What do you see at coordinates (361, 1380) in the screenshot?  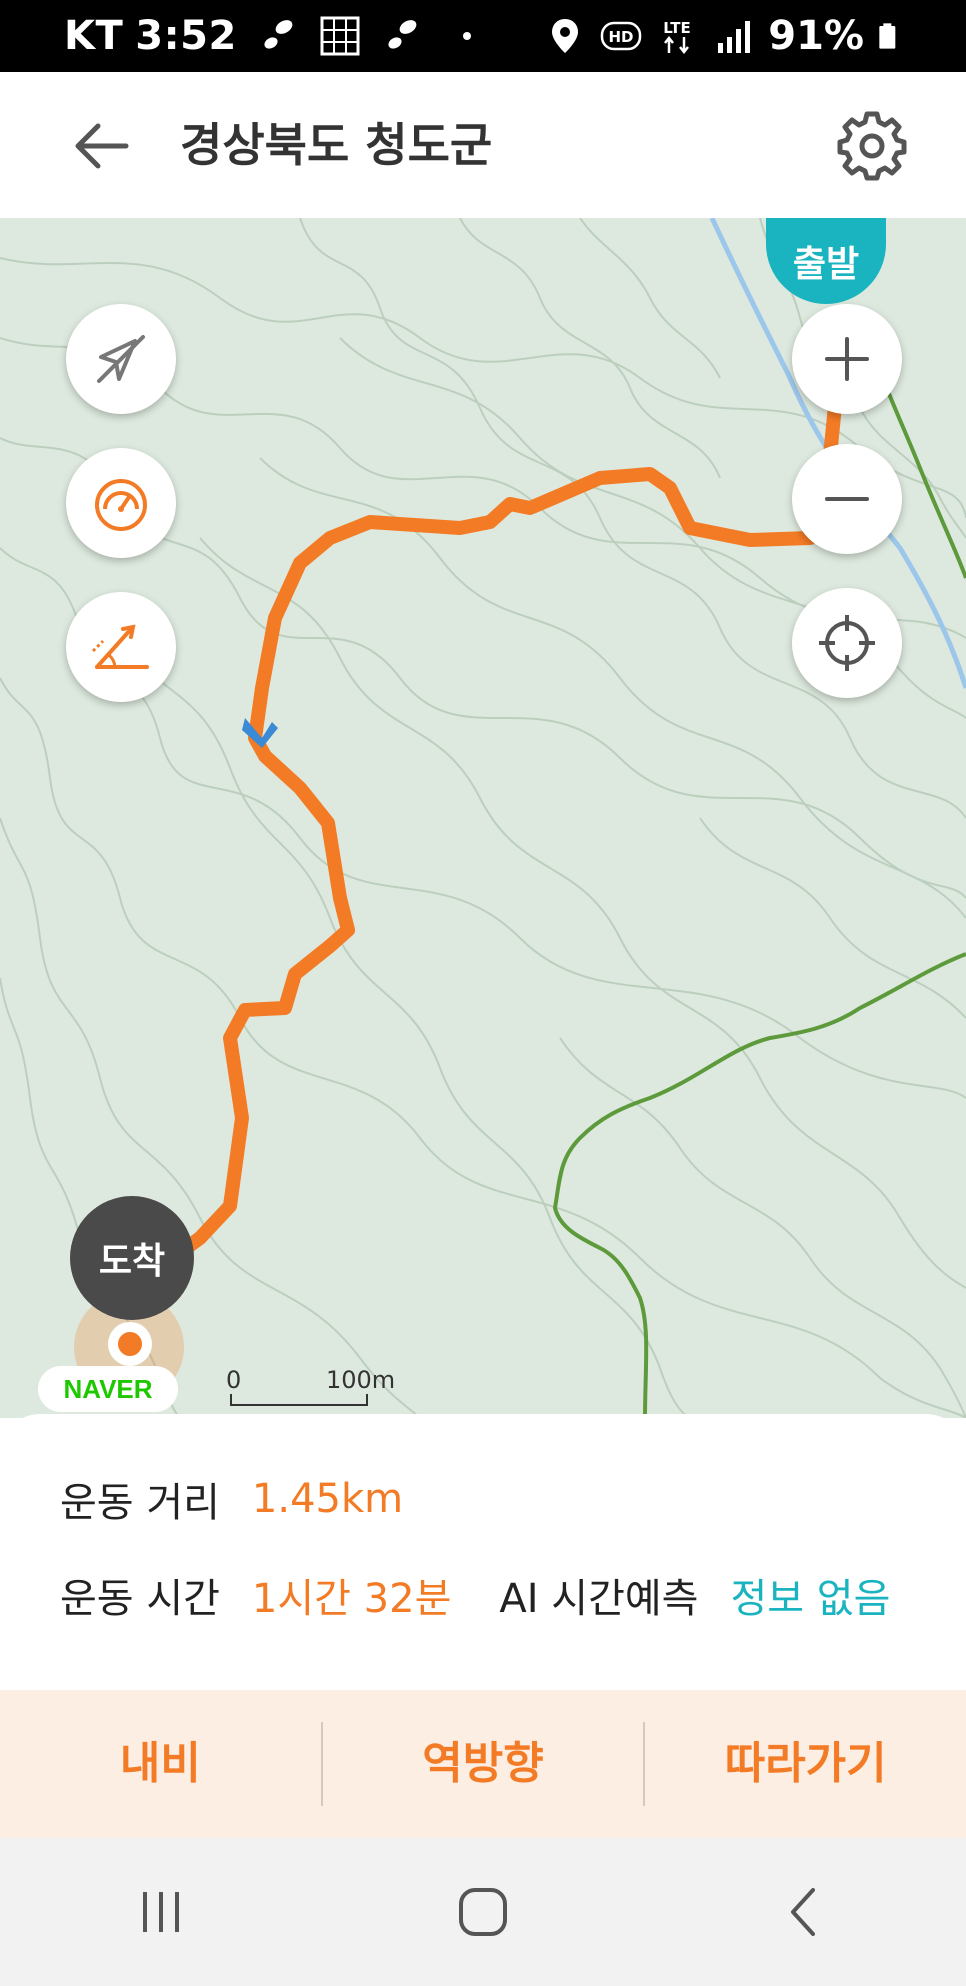 I see `scale-distance-label: 100m` at bounding box center [361, 1380].